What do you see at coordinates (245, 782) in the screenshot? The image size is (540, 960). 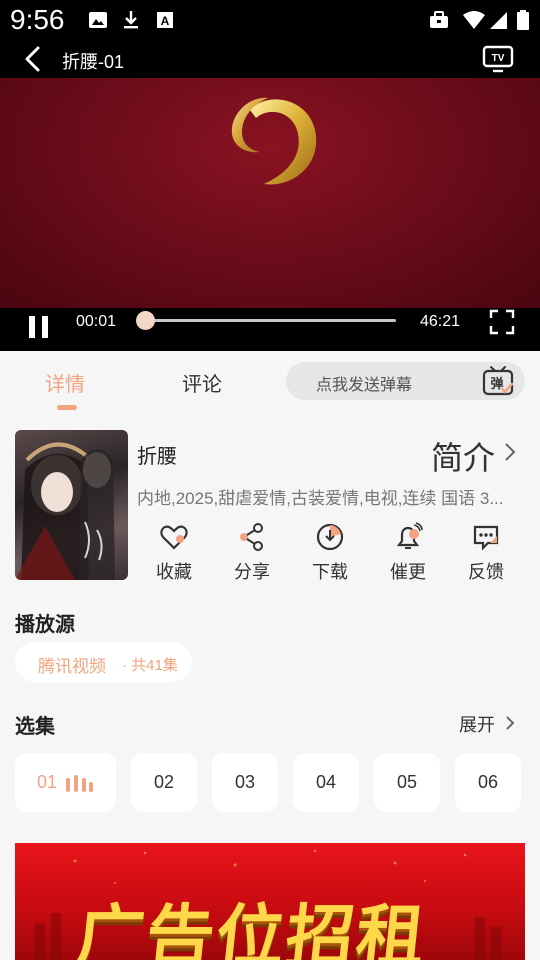 I see `episode-item: 03` at bounding box center [245, 782].